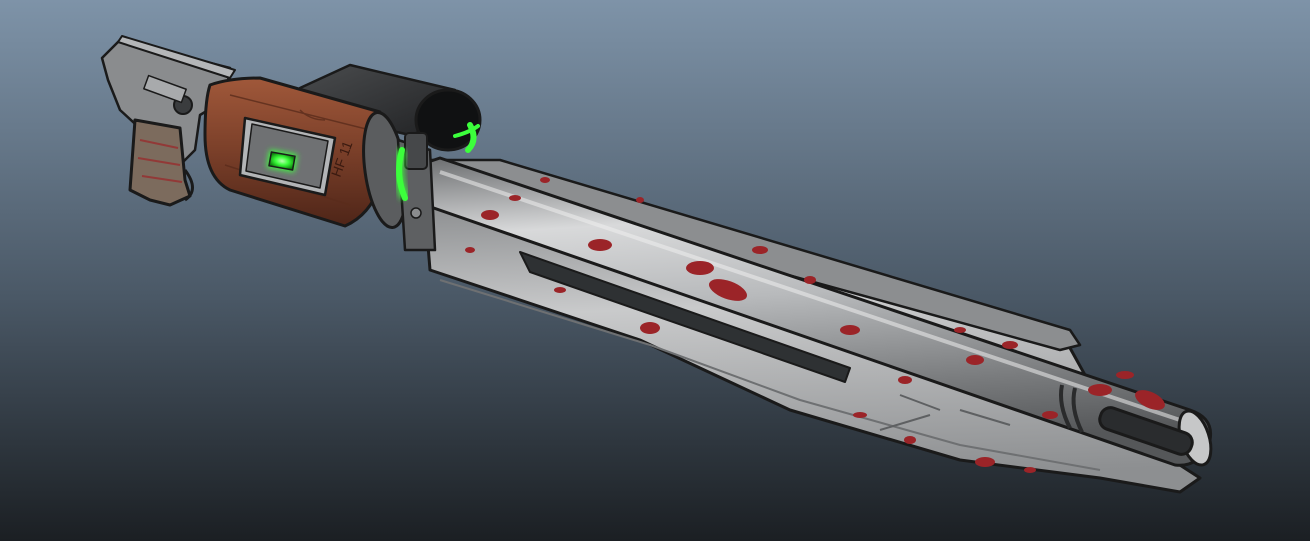 The width and height of the screenshot is (1310, 541). I want to click on collar-clamp, so click(416, 151).